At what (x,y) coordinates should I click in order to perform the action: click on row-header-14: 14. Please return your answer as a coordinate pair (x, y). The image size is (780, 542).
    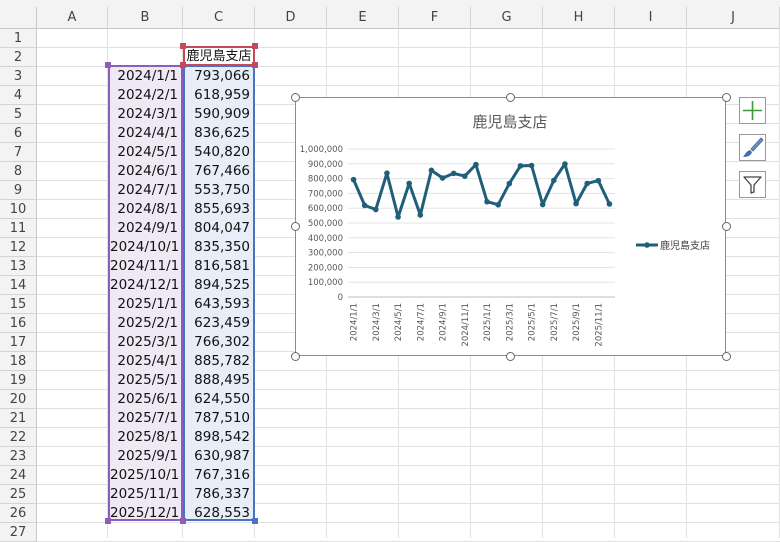
    Looking at the image, I should click on (18, 285).